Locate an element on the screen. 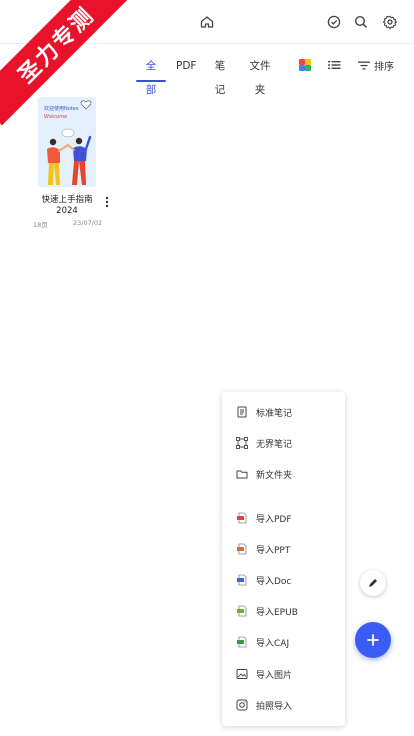  doc-file-icon is located at coordinates (242, 580).